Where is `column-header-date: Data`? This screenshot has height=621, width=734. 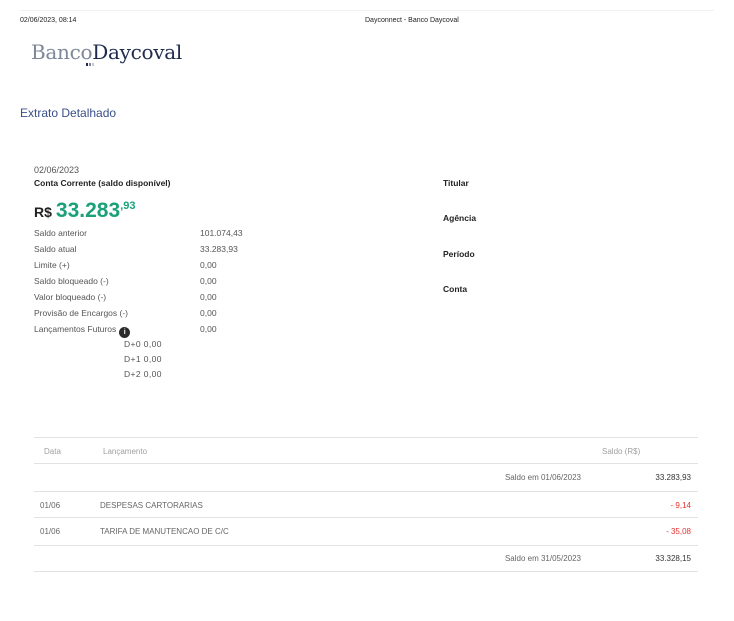 column-header-date: Data is located at coordinates (52, 451).